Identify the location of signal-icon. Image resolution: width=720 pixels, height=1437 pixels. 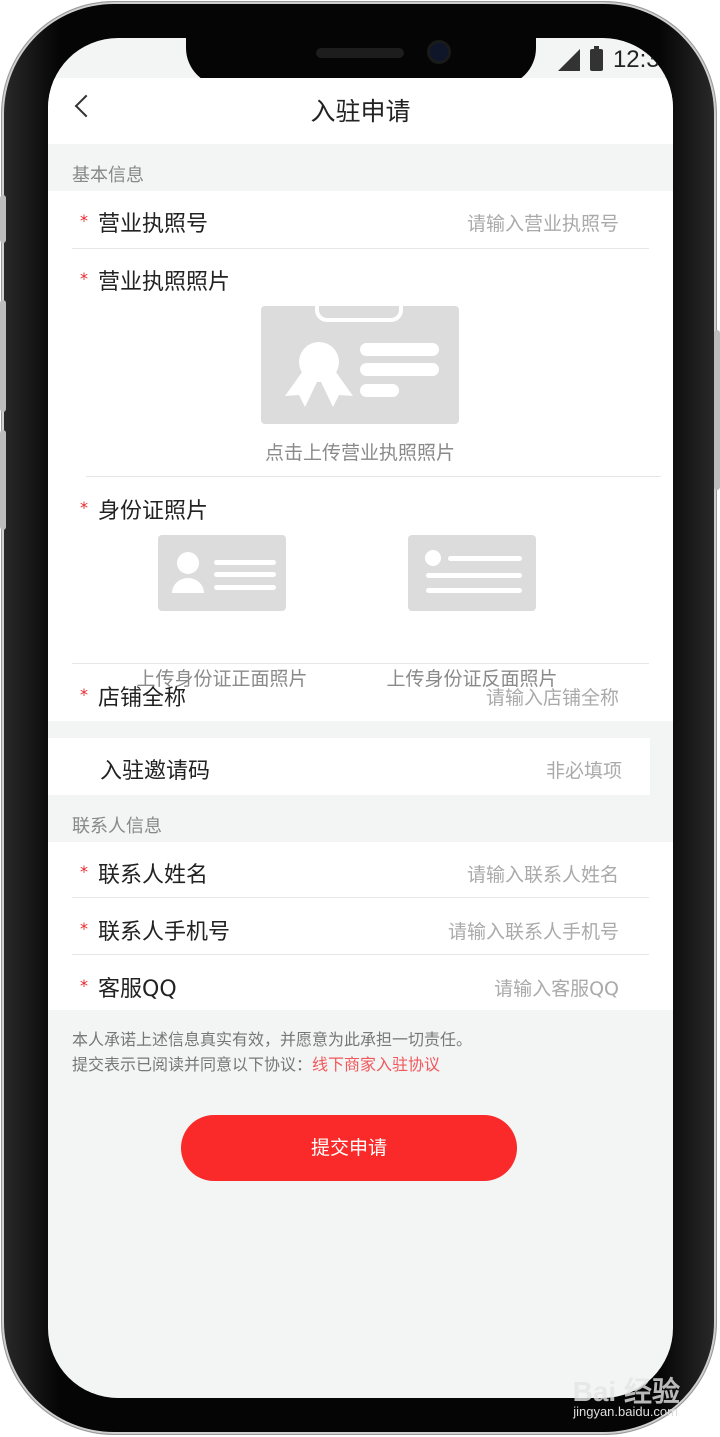
(568, 60).